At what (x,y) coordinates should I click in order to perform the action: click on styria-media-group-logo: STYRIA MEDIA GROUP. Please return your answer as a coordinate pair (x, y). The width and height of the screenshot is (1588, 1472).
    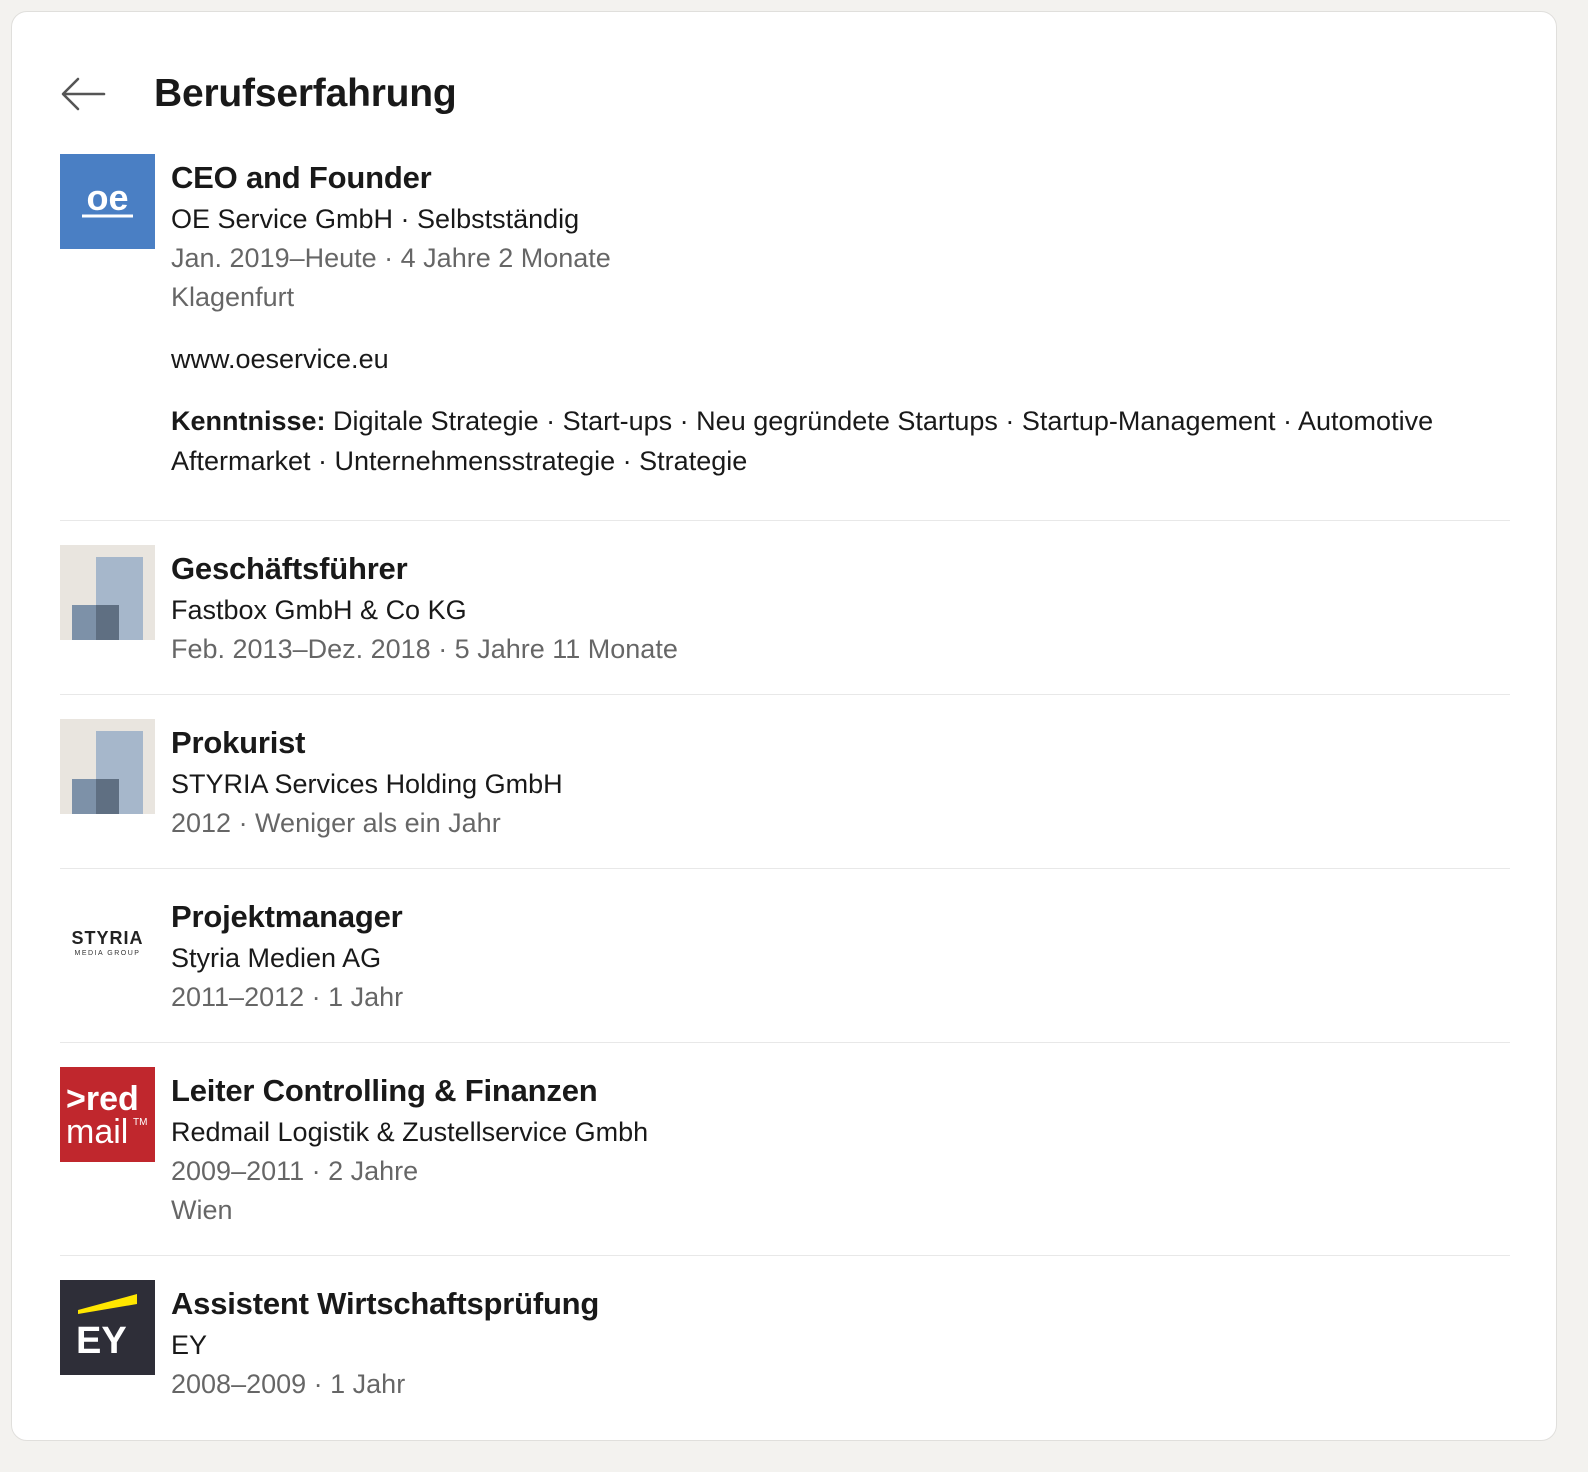
    Looking at the image, I should click on (107, 940).